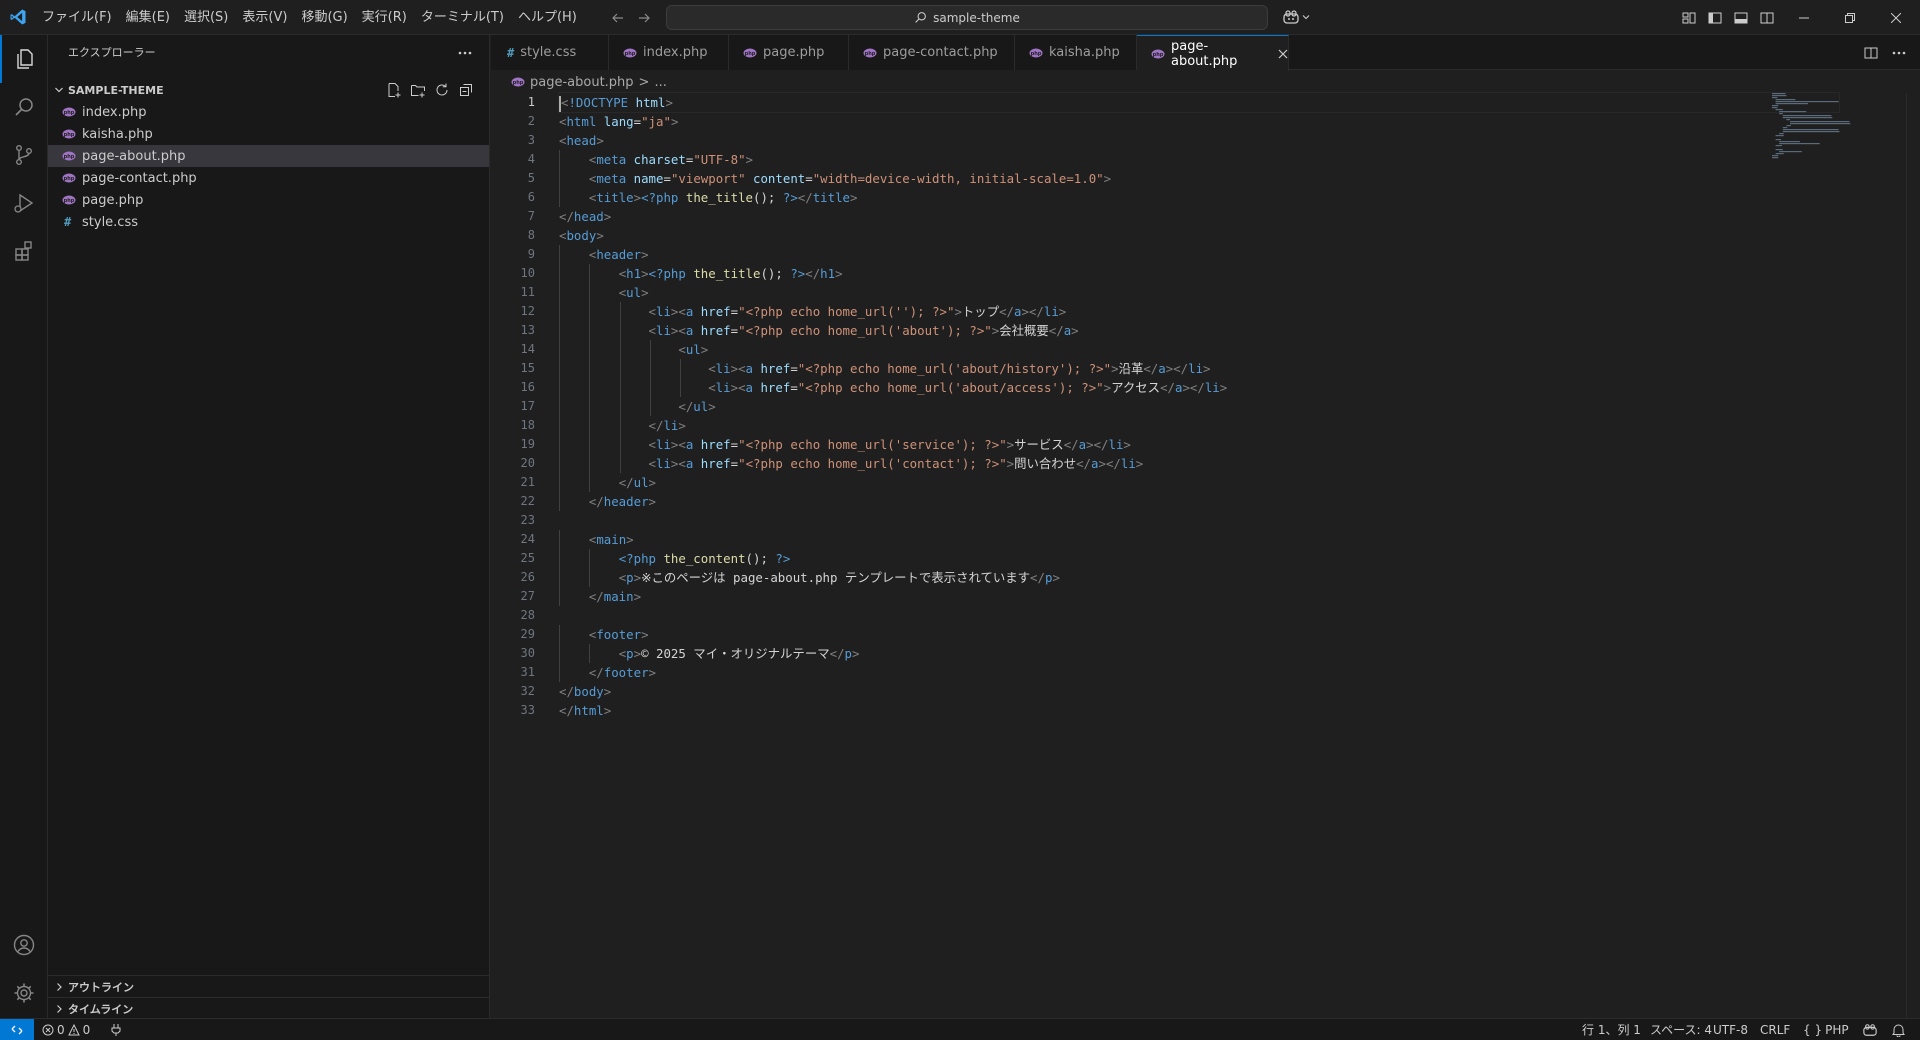  Describe the element at coordinates (268, 178) in the screenshot. I see `file-item-page-contact-php: php page-contact.php` at that location.